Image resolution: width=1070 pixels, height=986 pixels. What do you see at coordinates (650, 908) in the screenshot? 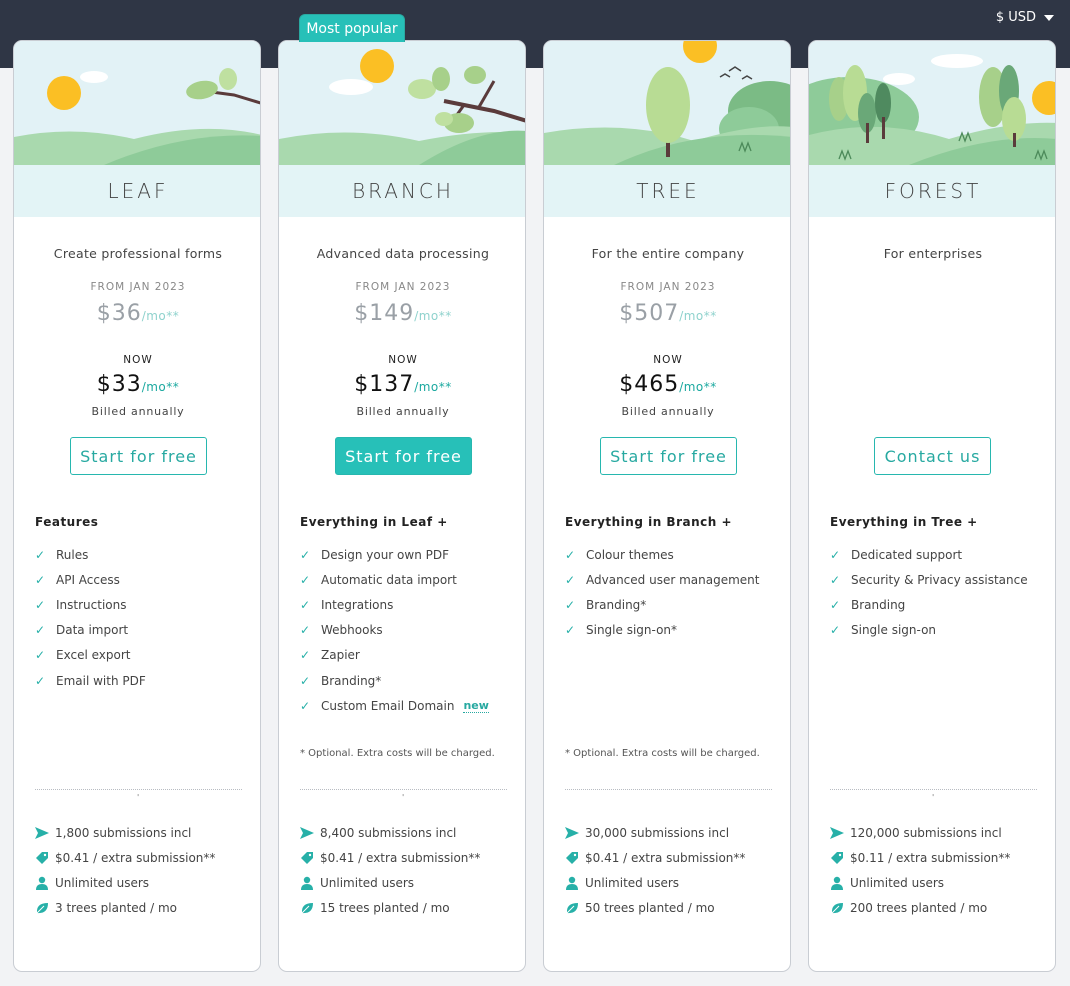
I see `stat-label: 50 trees planted / mo` at bounding box center [650, 908].